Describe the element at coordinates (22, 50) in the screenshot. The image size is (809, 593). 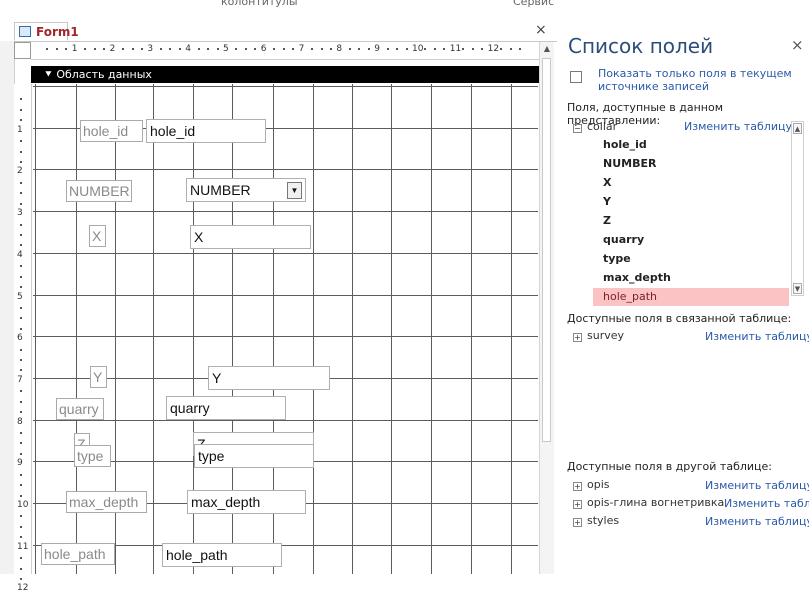
I see `form-selector` at that location.